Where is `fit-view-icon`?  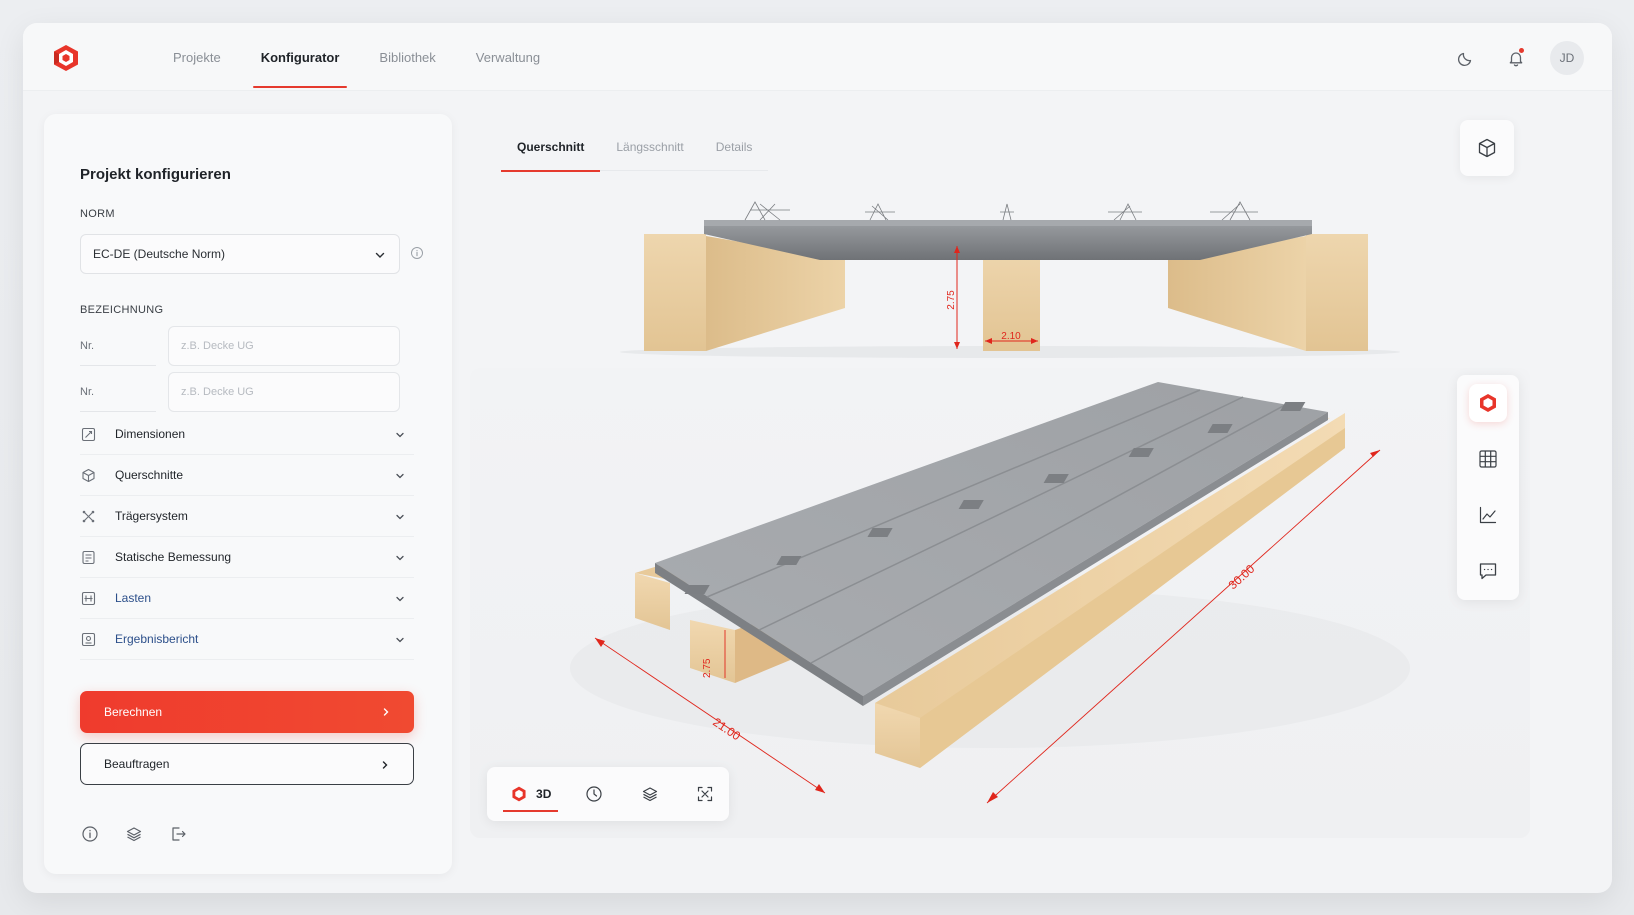
fit-view-icon is located at coordinates (705, 794).